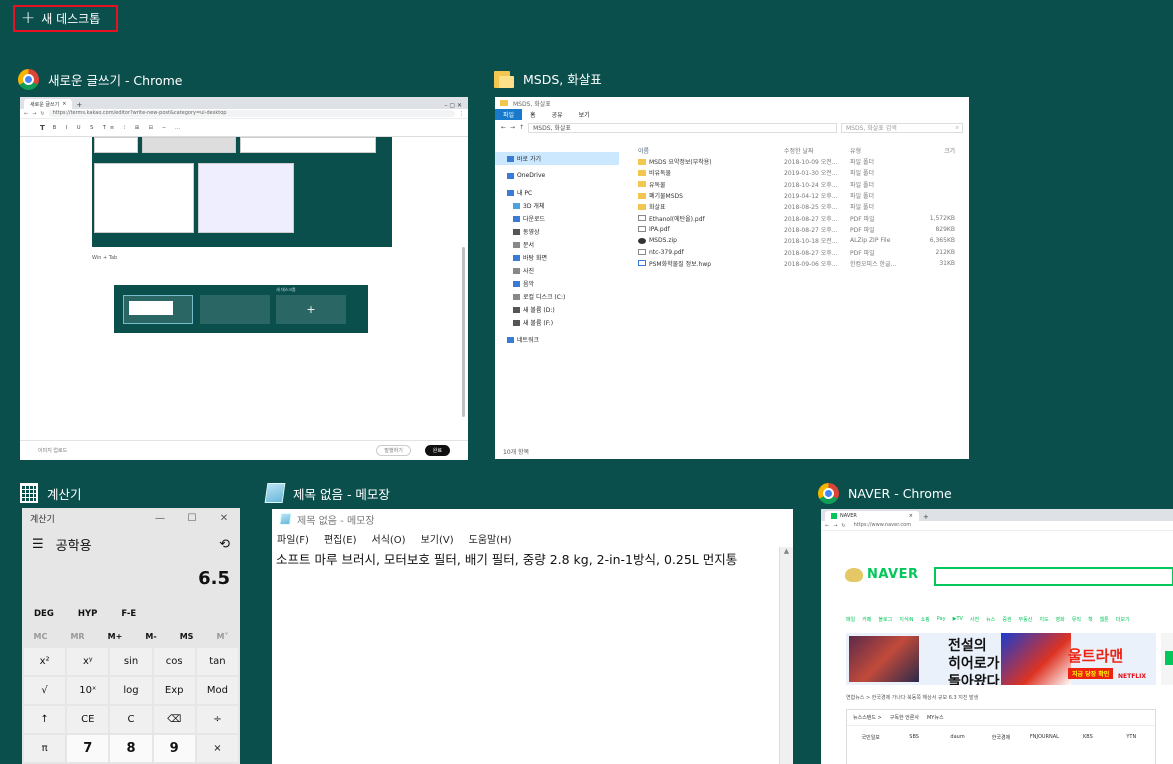 Image resolution: width=1173 pixels, height=764 pixels. I want to click on calc-key: ×, so click(217, 748).